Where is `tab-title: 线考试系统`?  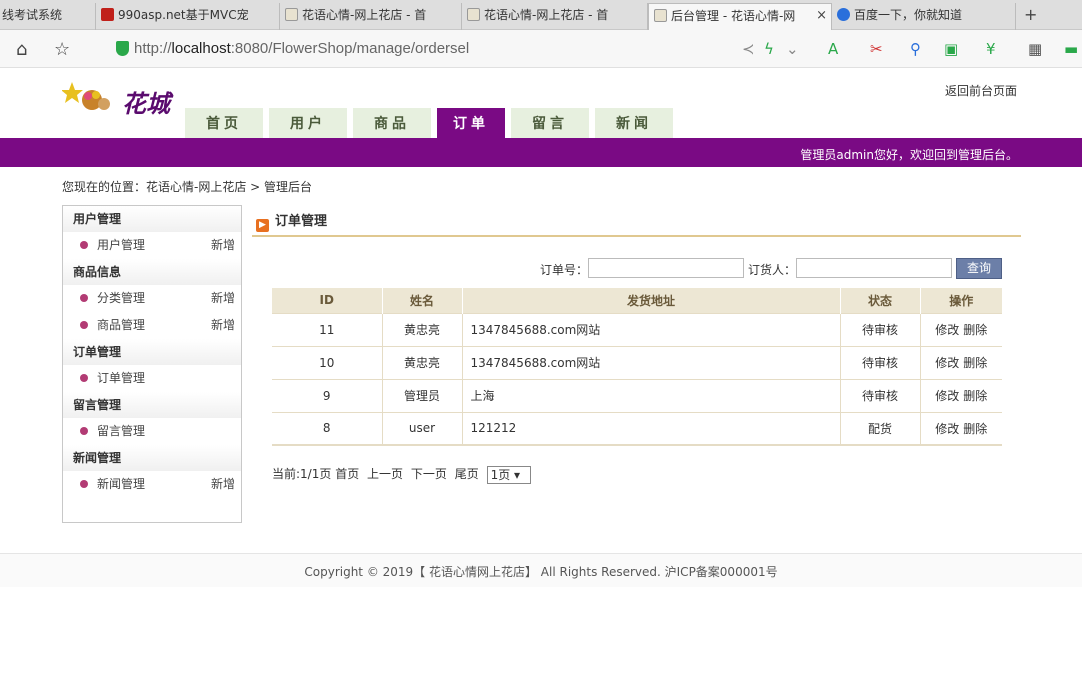
tab-title: 线考试系统 is located at coordinates (32, 15).